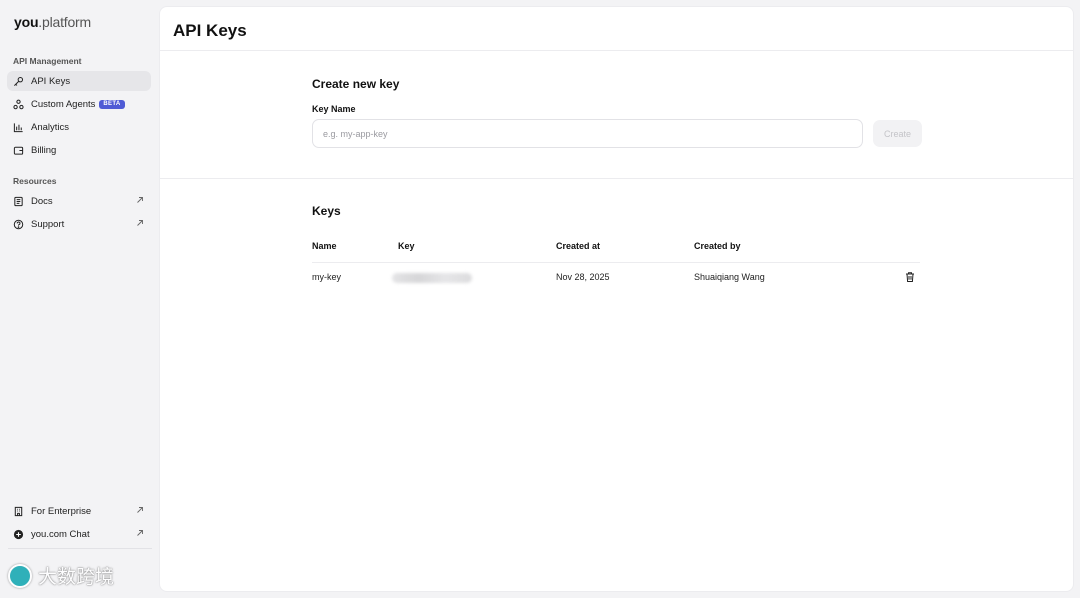 Image resolution: width=1080 pixels, height=598 pixels. Describe the element at coordinates (717, 246) in the screenshot. I see `column-header-created-by: Created by` at that location.